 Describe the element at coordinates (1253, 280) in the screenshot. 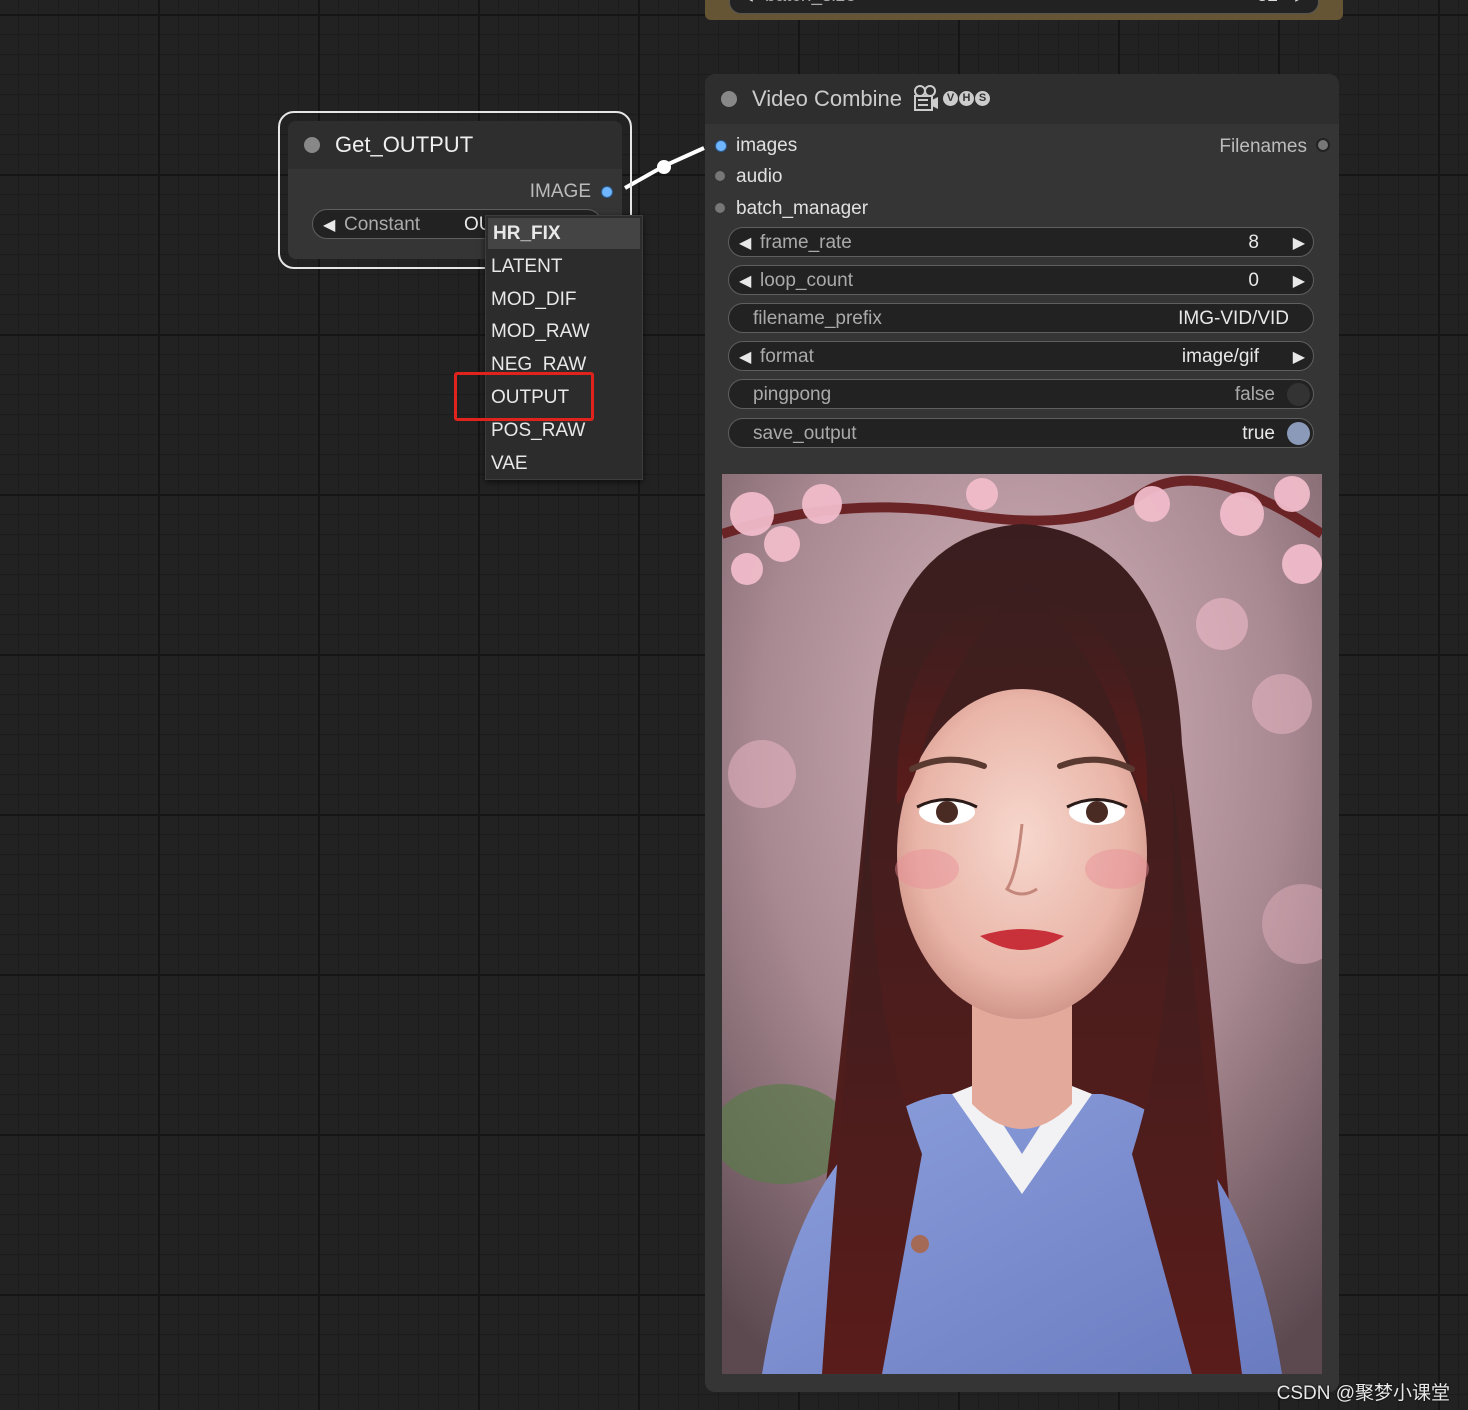

I see `loop-count-value: 0` at that location.